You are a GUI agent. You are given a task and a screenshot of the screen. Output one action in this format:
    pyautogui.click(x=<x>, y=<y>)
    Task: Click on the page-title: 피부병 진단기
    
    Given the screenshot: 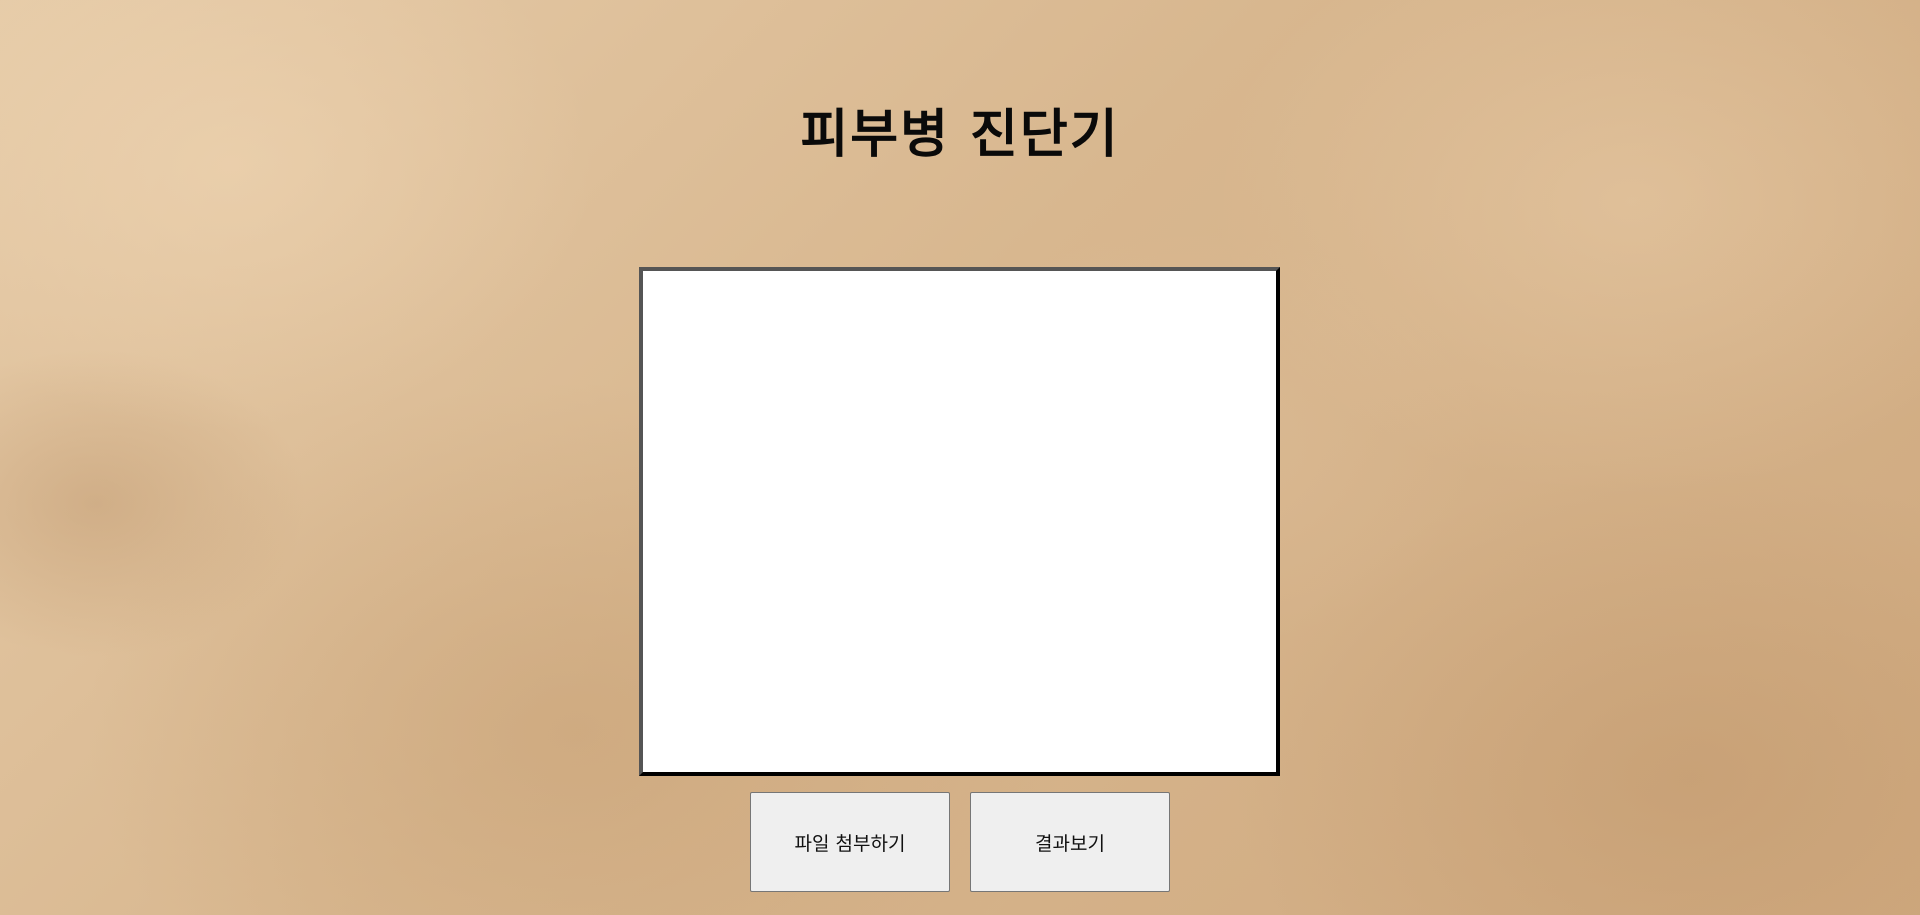 What is the action you would take?
    pyautogui.click(x=960, y=135)
    